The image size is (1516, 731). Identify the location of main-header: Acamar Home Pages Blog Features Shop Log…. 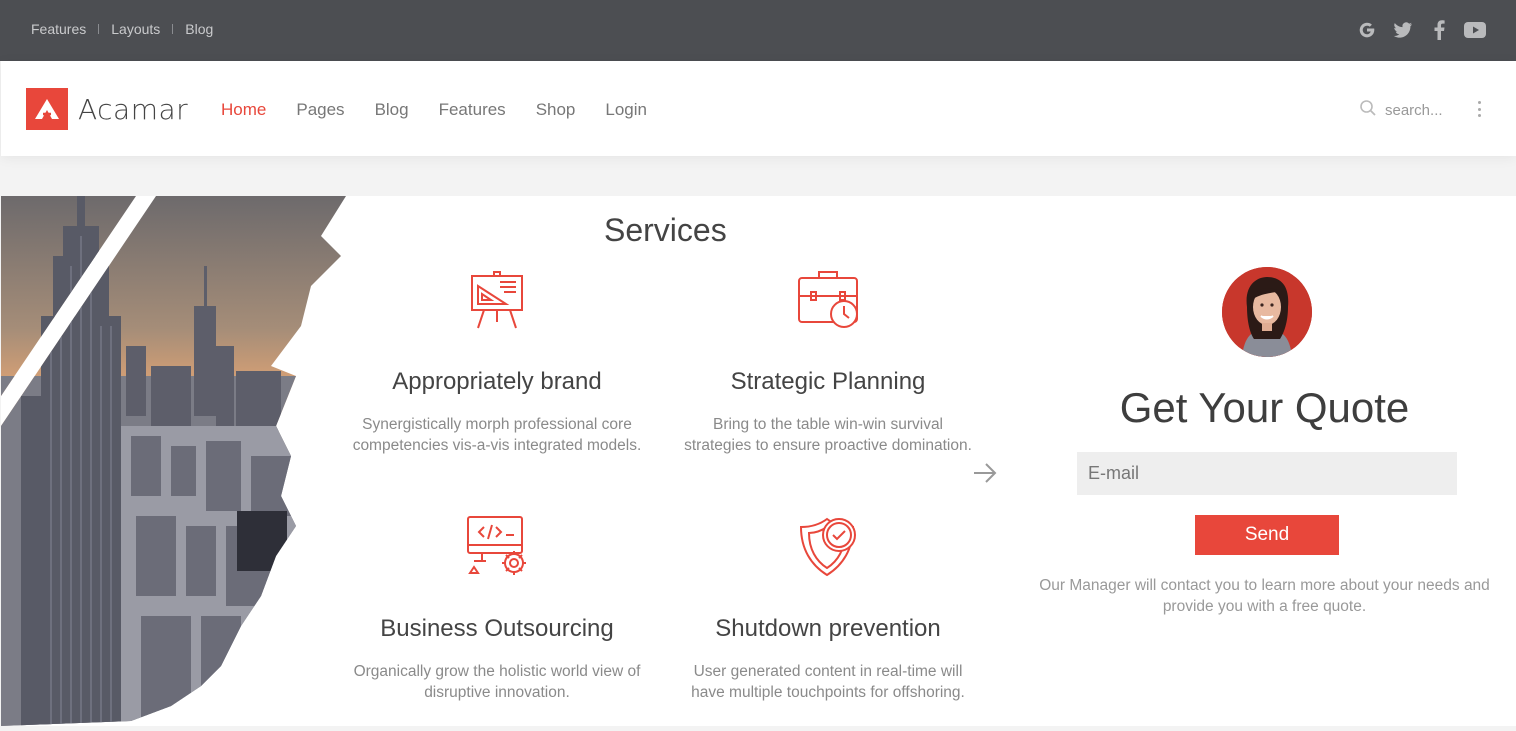
(758, 108).